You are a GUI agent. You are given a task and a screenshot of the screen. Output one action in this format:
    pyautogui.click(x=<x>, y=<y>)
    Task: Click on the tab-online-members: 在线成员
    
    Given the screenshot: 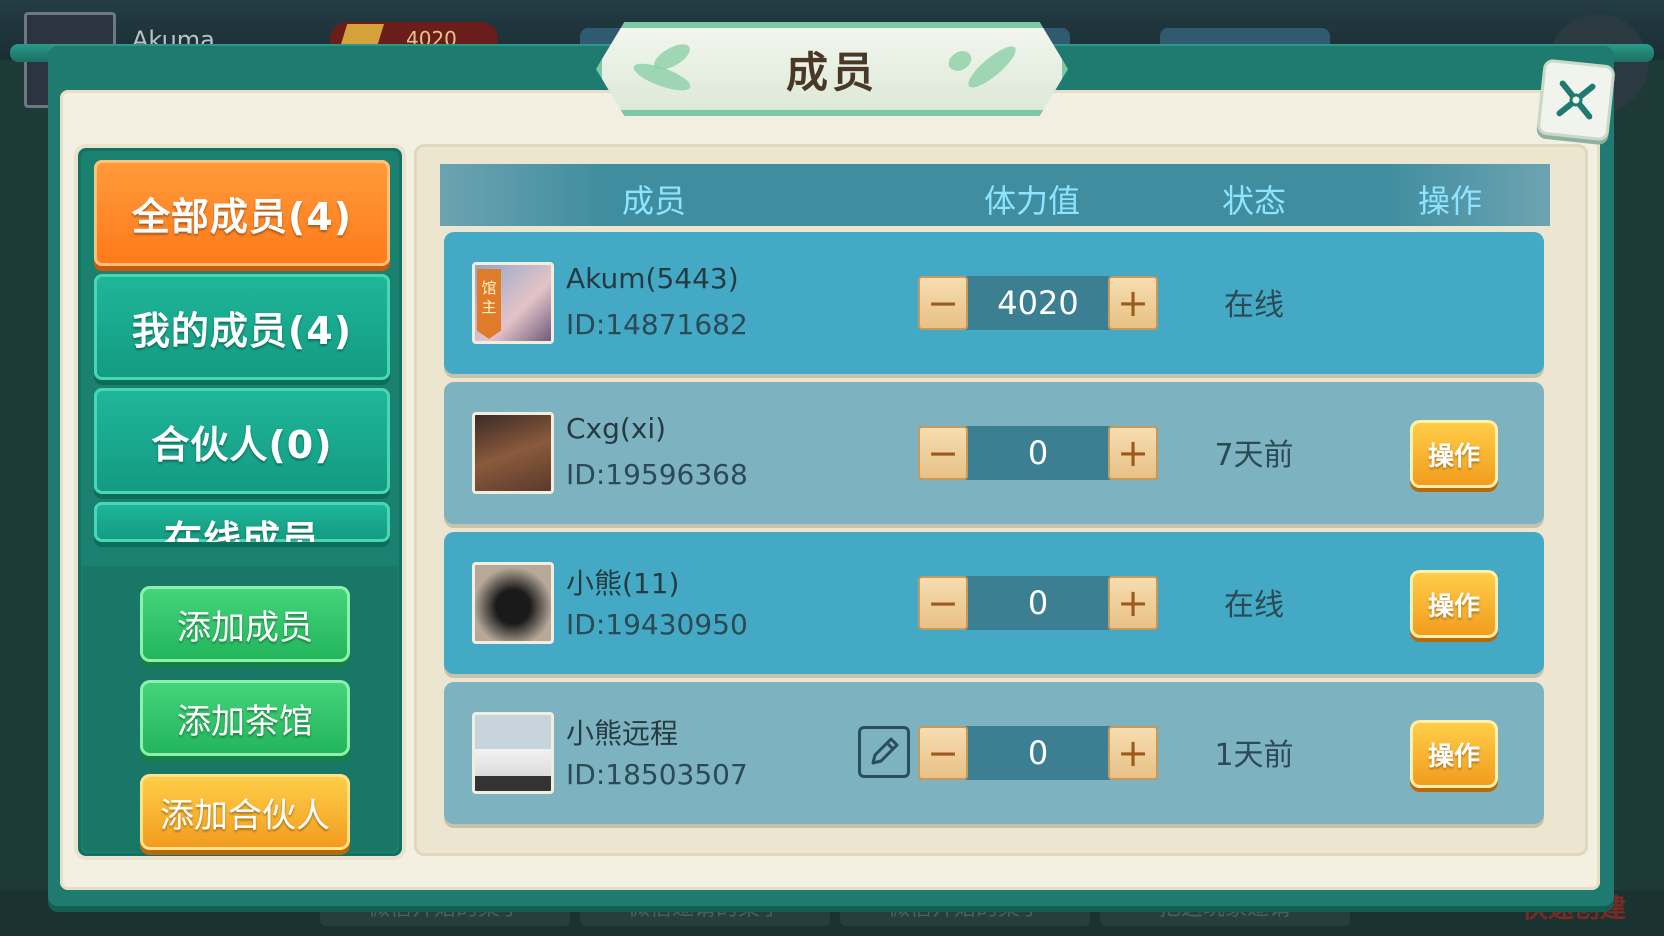 What is the action you would take?
    pyautogui.click(x=242, y=522)
    